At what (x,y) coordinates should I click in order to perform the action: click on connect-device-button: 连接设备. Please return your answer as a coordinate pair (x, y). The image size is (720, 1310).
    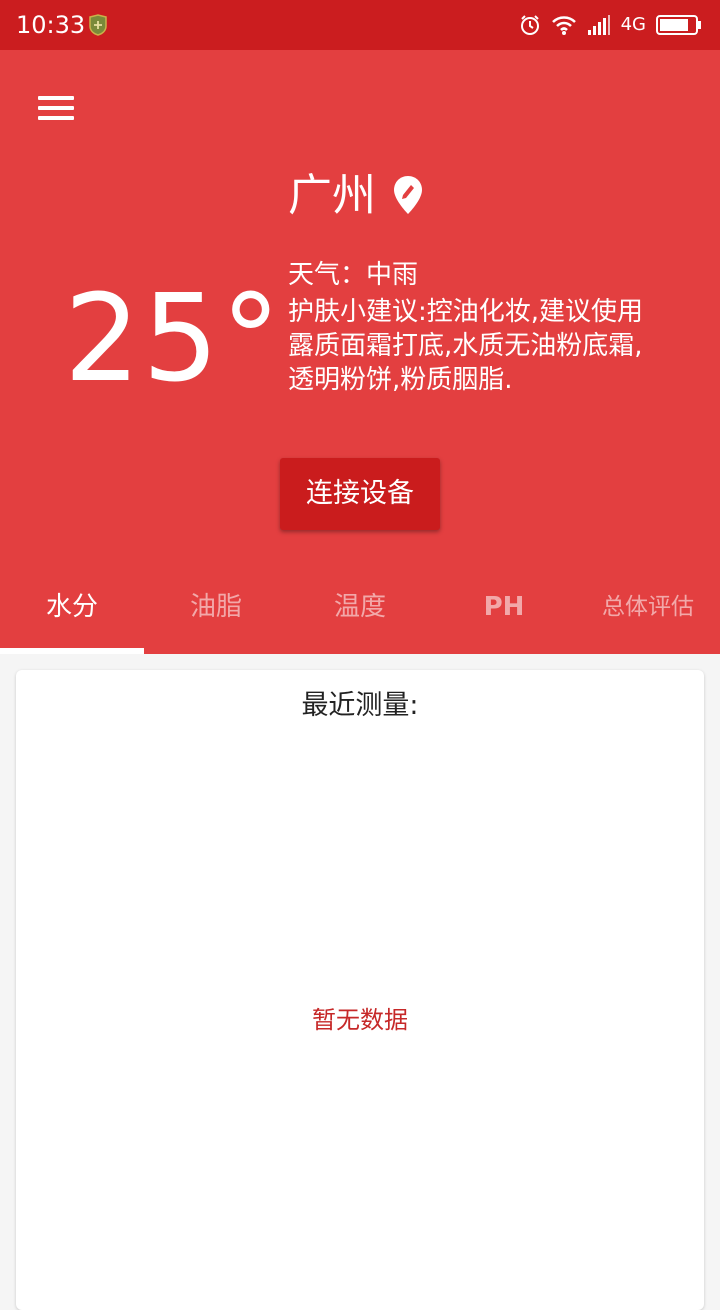
    Looking at the image, I should click on (360, 494).